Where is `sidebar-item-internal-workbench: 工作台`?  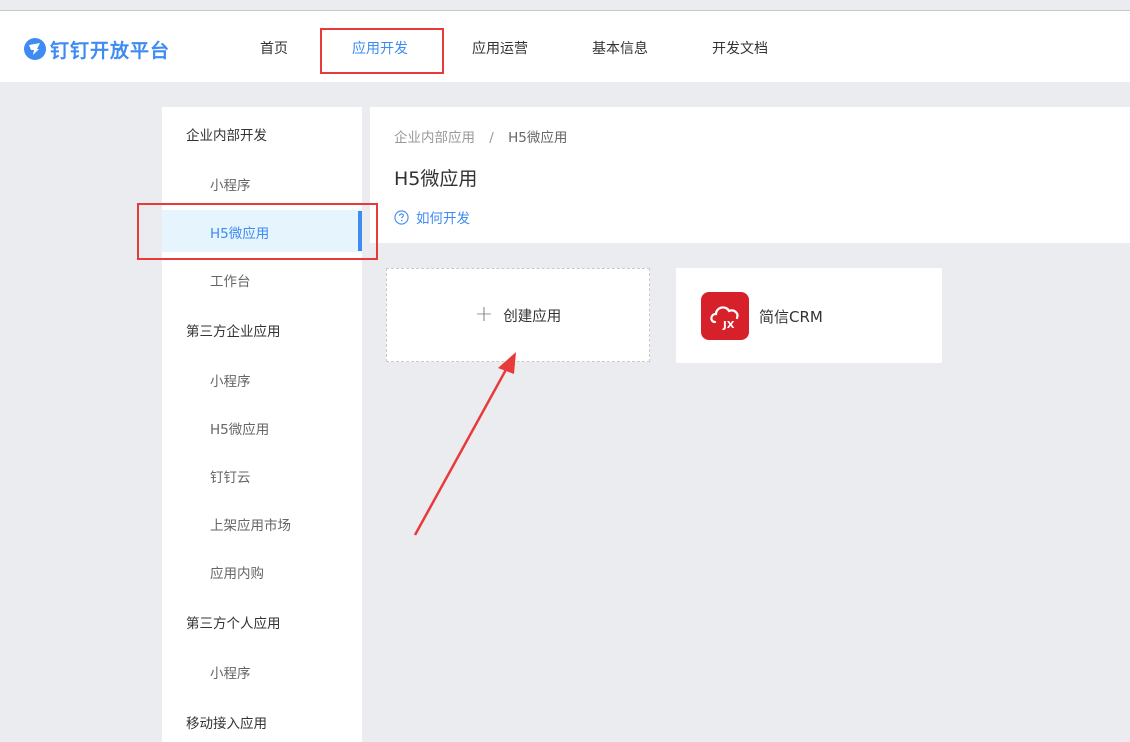
sidebar-item-internal-workbench: 工作台 is located at coordinates (230, 280).